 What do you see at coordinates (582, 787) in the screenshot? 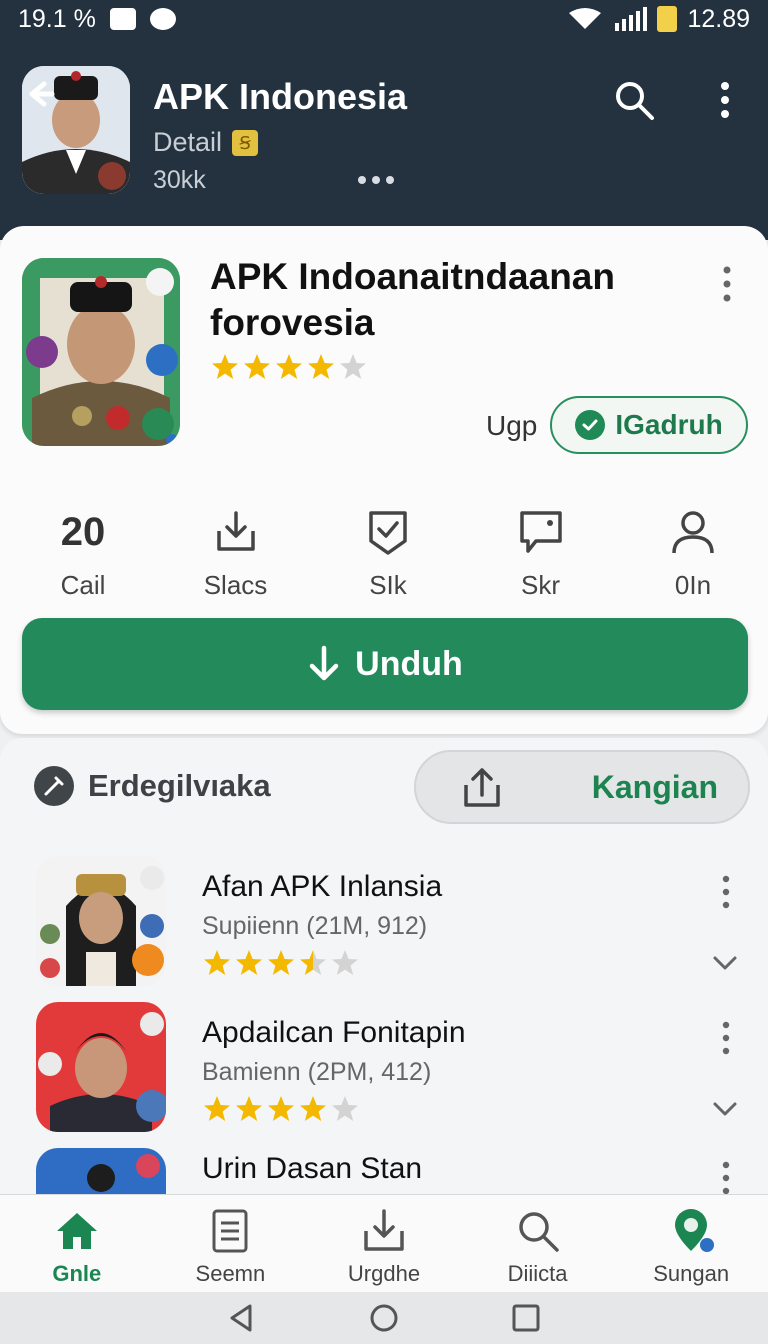
I see `share-button: Kangian` at bounding box center [582, 787].